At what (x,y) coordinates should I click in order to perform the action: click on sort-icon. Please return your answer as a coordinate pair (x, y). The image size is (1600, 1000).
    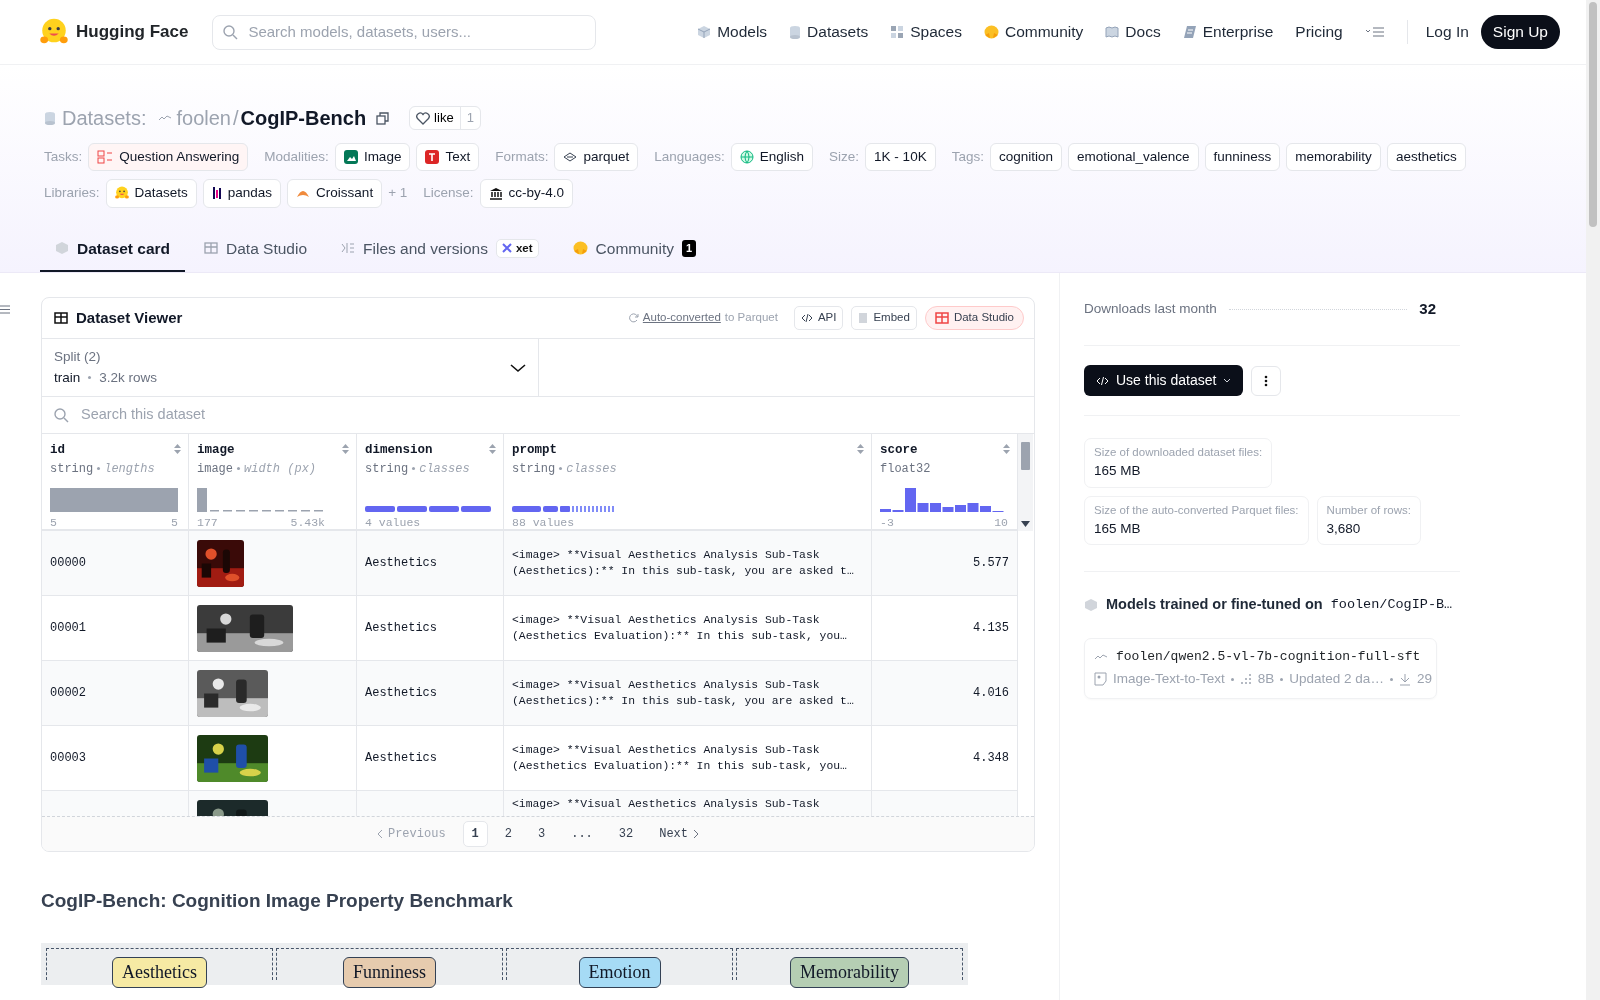
    Looking at the image, I should click on (492, 449).